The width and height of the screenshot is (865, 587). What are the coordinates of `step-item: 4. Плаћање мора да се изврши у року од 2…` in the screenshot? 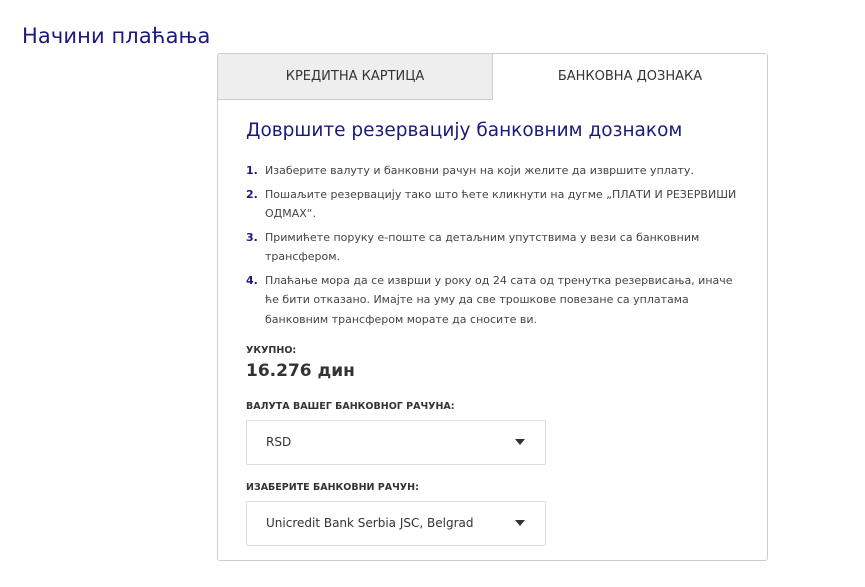 It's located at (493, 300).